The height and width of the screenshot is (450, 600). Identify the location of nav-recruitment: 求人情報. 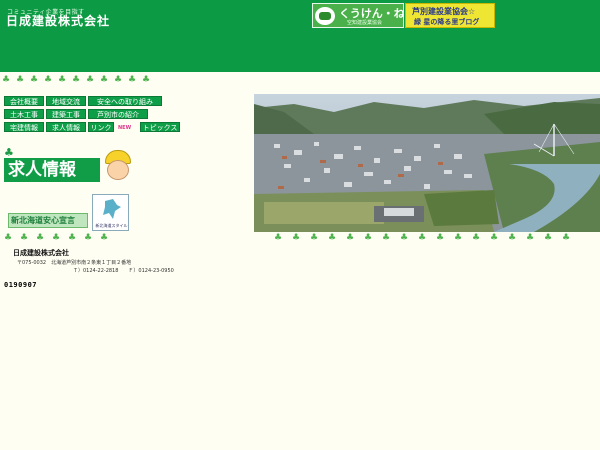
(66, 127).